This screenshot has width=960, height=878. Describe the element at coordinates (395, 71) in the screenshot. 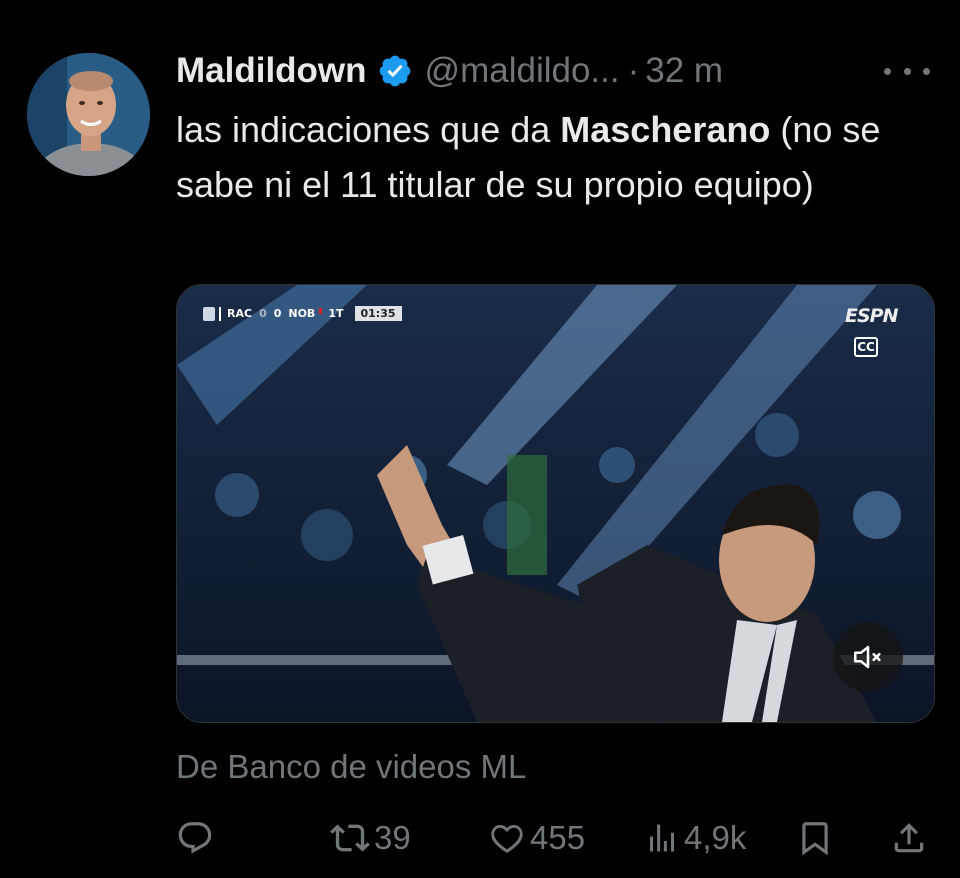

I see `verified-badge-icon` at that location.